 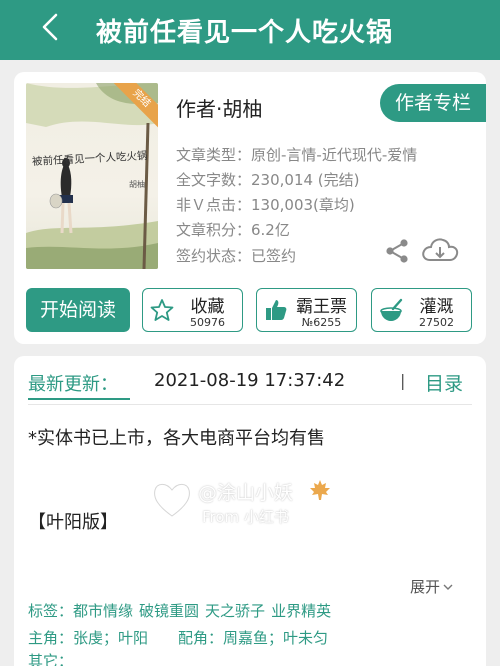 What do you see at coordinates (73, 522) in the screenshot?
I see `description-version: 【叶阳版】` at bounding box center [73, 522].